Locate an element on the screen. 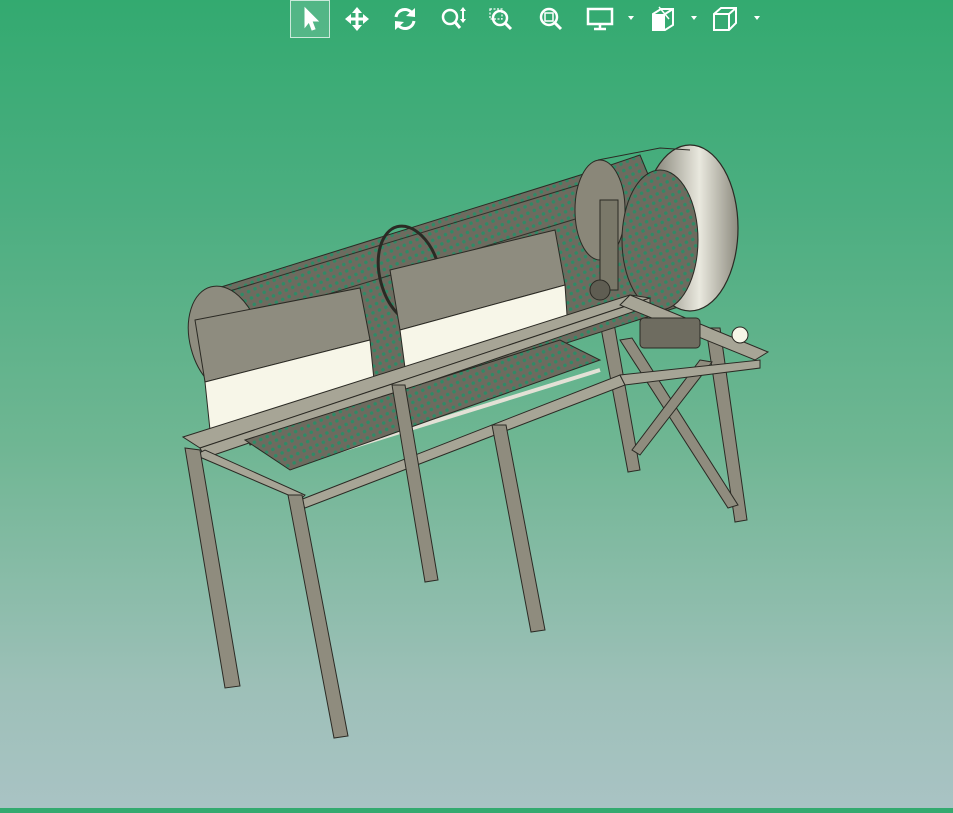  rotate-tool-button is located at coordinates (405, 19).